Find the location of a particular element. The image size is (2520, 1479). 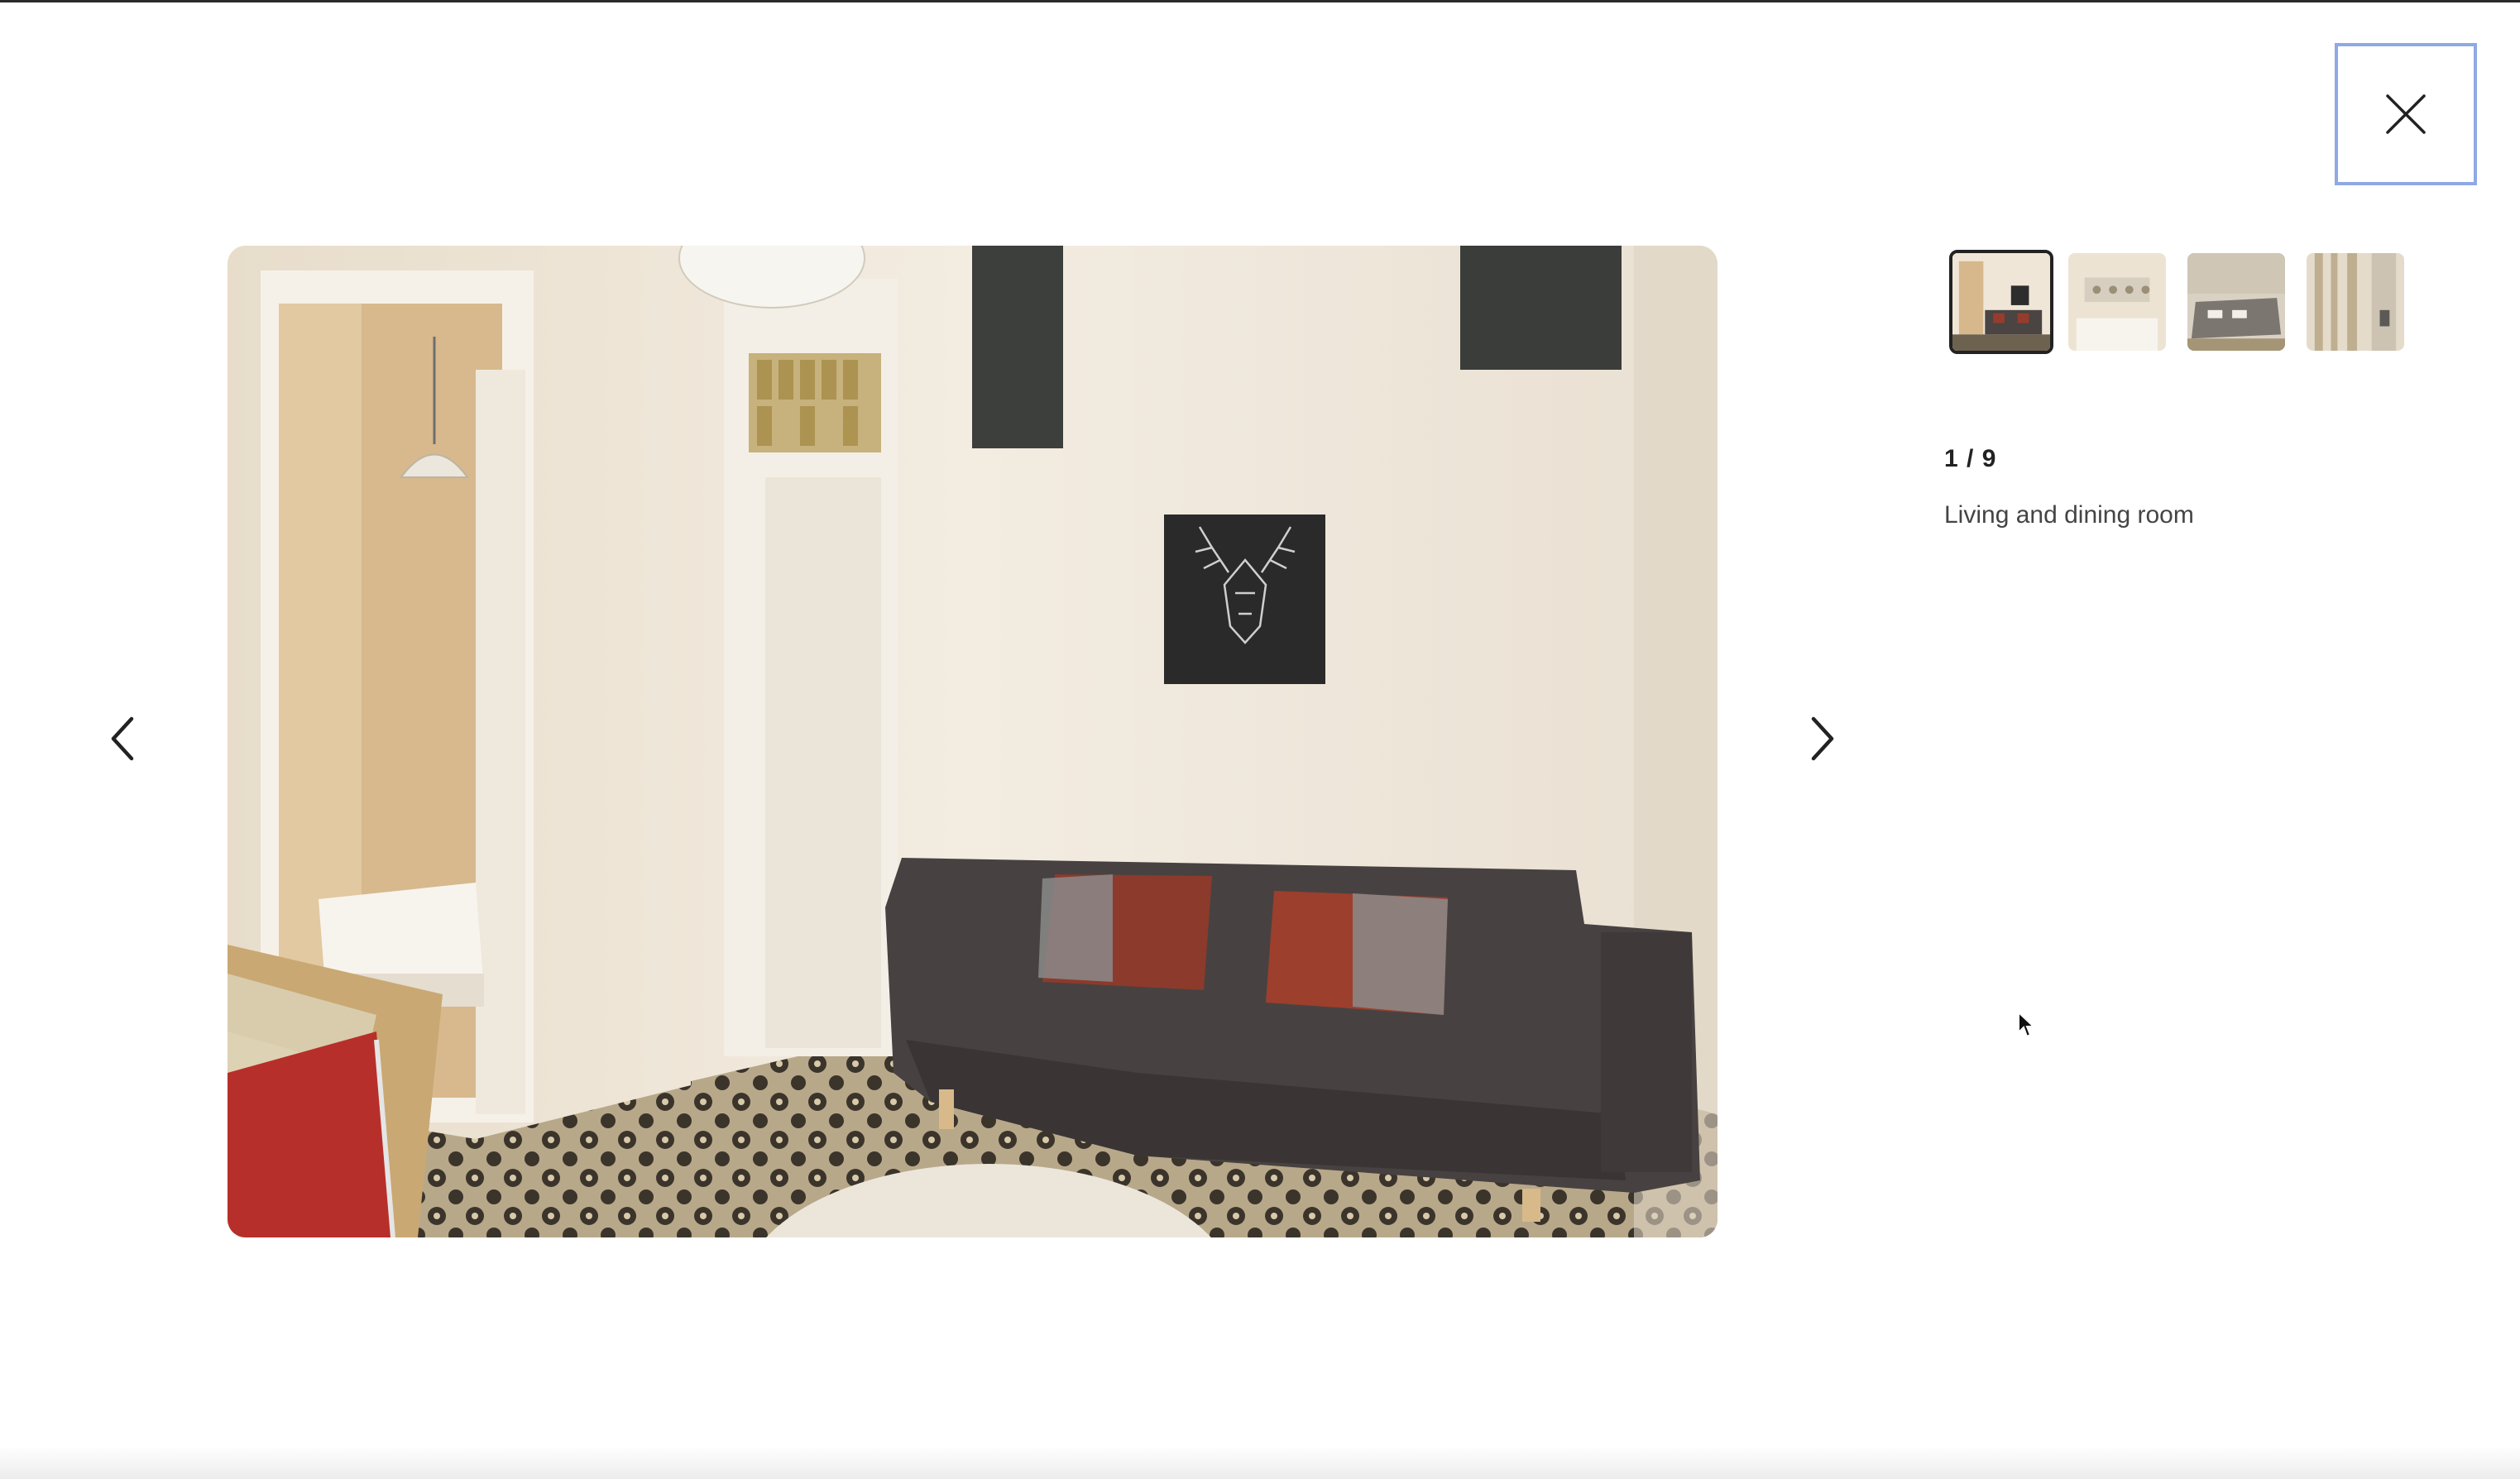

next-photo-button is located at coordinates (1821, 739).